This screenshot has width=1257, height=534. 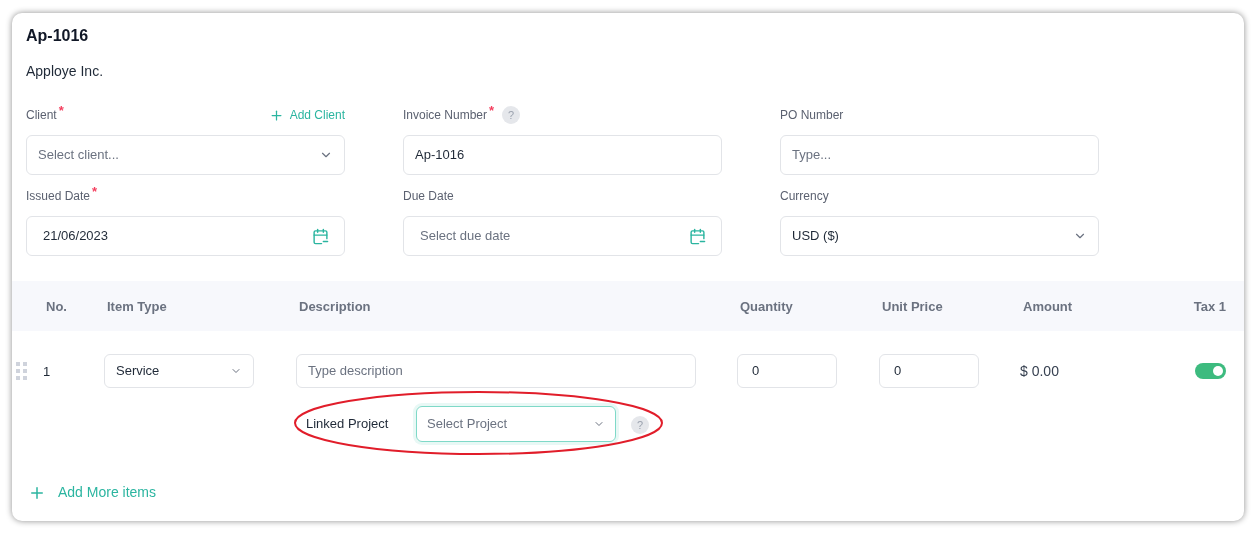 I want to click on company-name: Apploye Inc., so click(x=65, y=71).